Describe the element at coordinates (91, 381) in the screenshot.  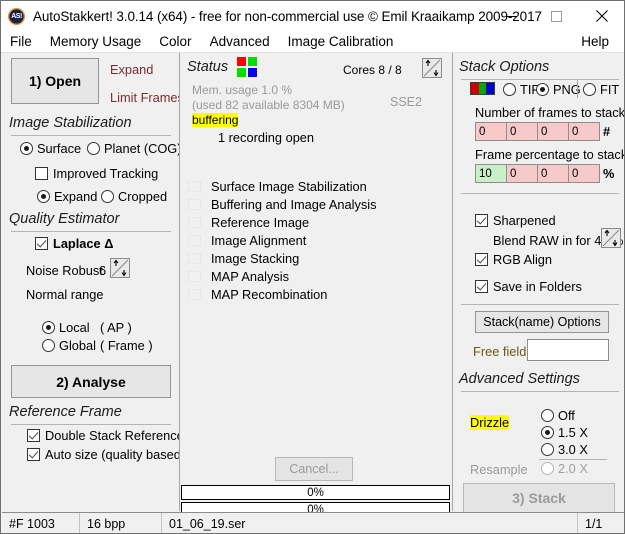
I see `analyse-button: 2) Analyse` at that location.